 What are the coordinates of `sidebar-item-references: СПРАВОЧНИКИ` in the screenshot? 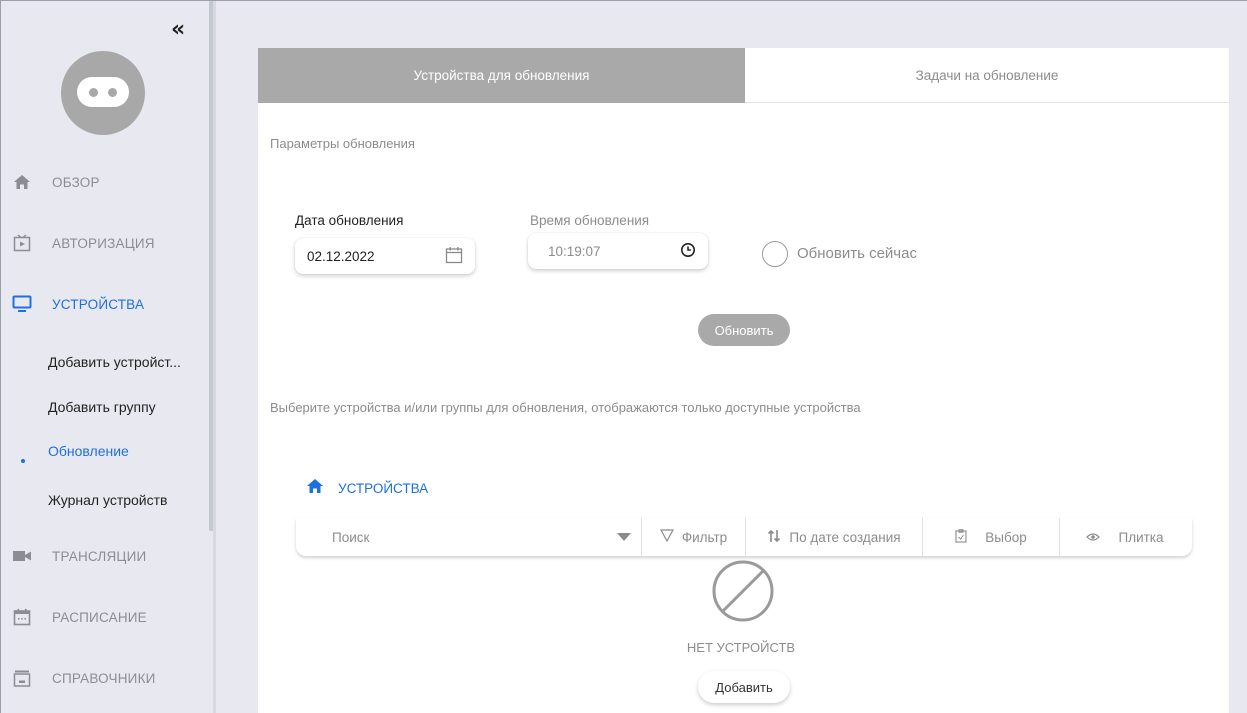 It's located at (103, 678).